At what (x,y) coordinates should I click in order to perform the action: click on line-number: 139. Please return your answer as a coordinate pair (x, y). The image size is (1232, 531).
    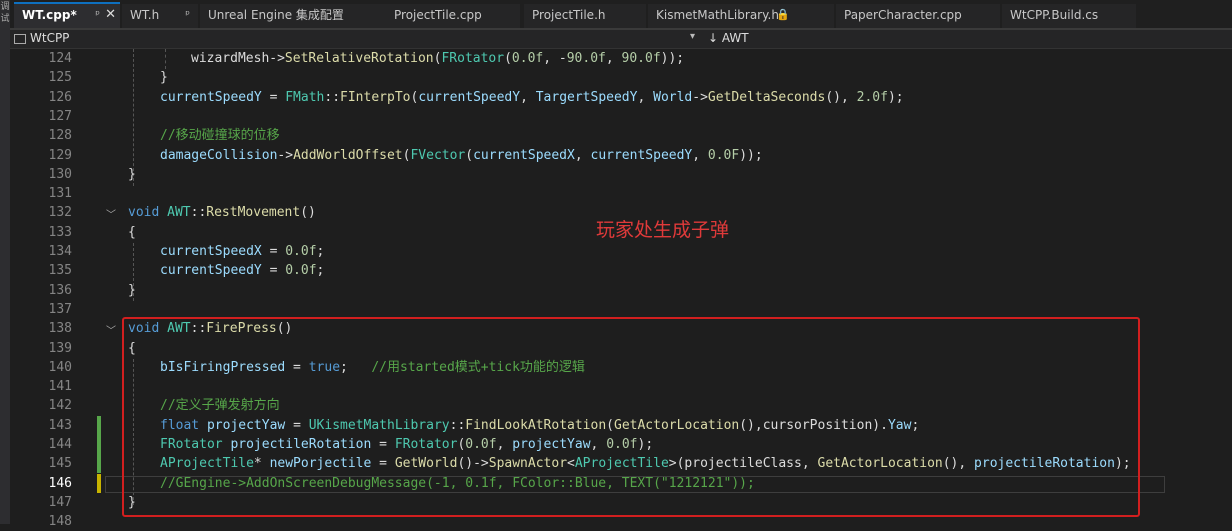
    Looking at the image, I should click on (60, 348).